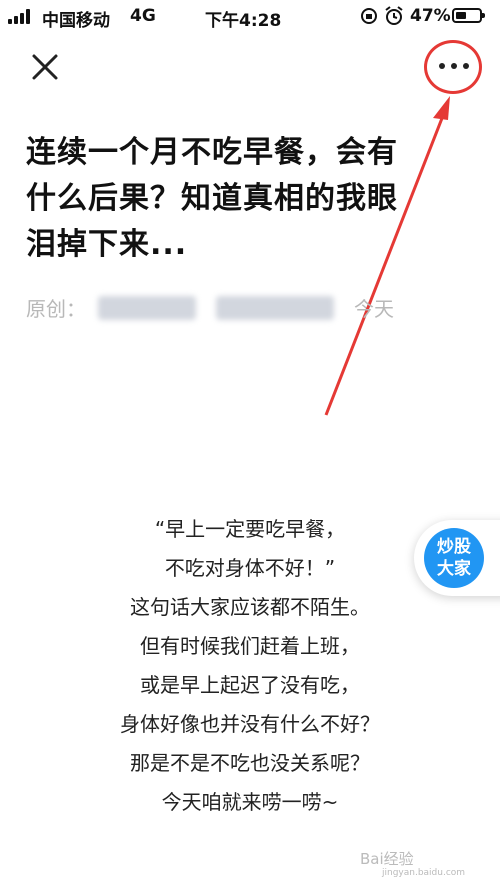 The width and height of the screenshot is (500, 888). Describe the element at coordinates (250, 646) in the screenshot. I see `body-line: 但有时候我们赶着上班，` at that location.